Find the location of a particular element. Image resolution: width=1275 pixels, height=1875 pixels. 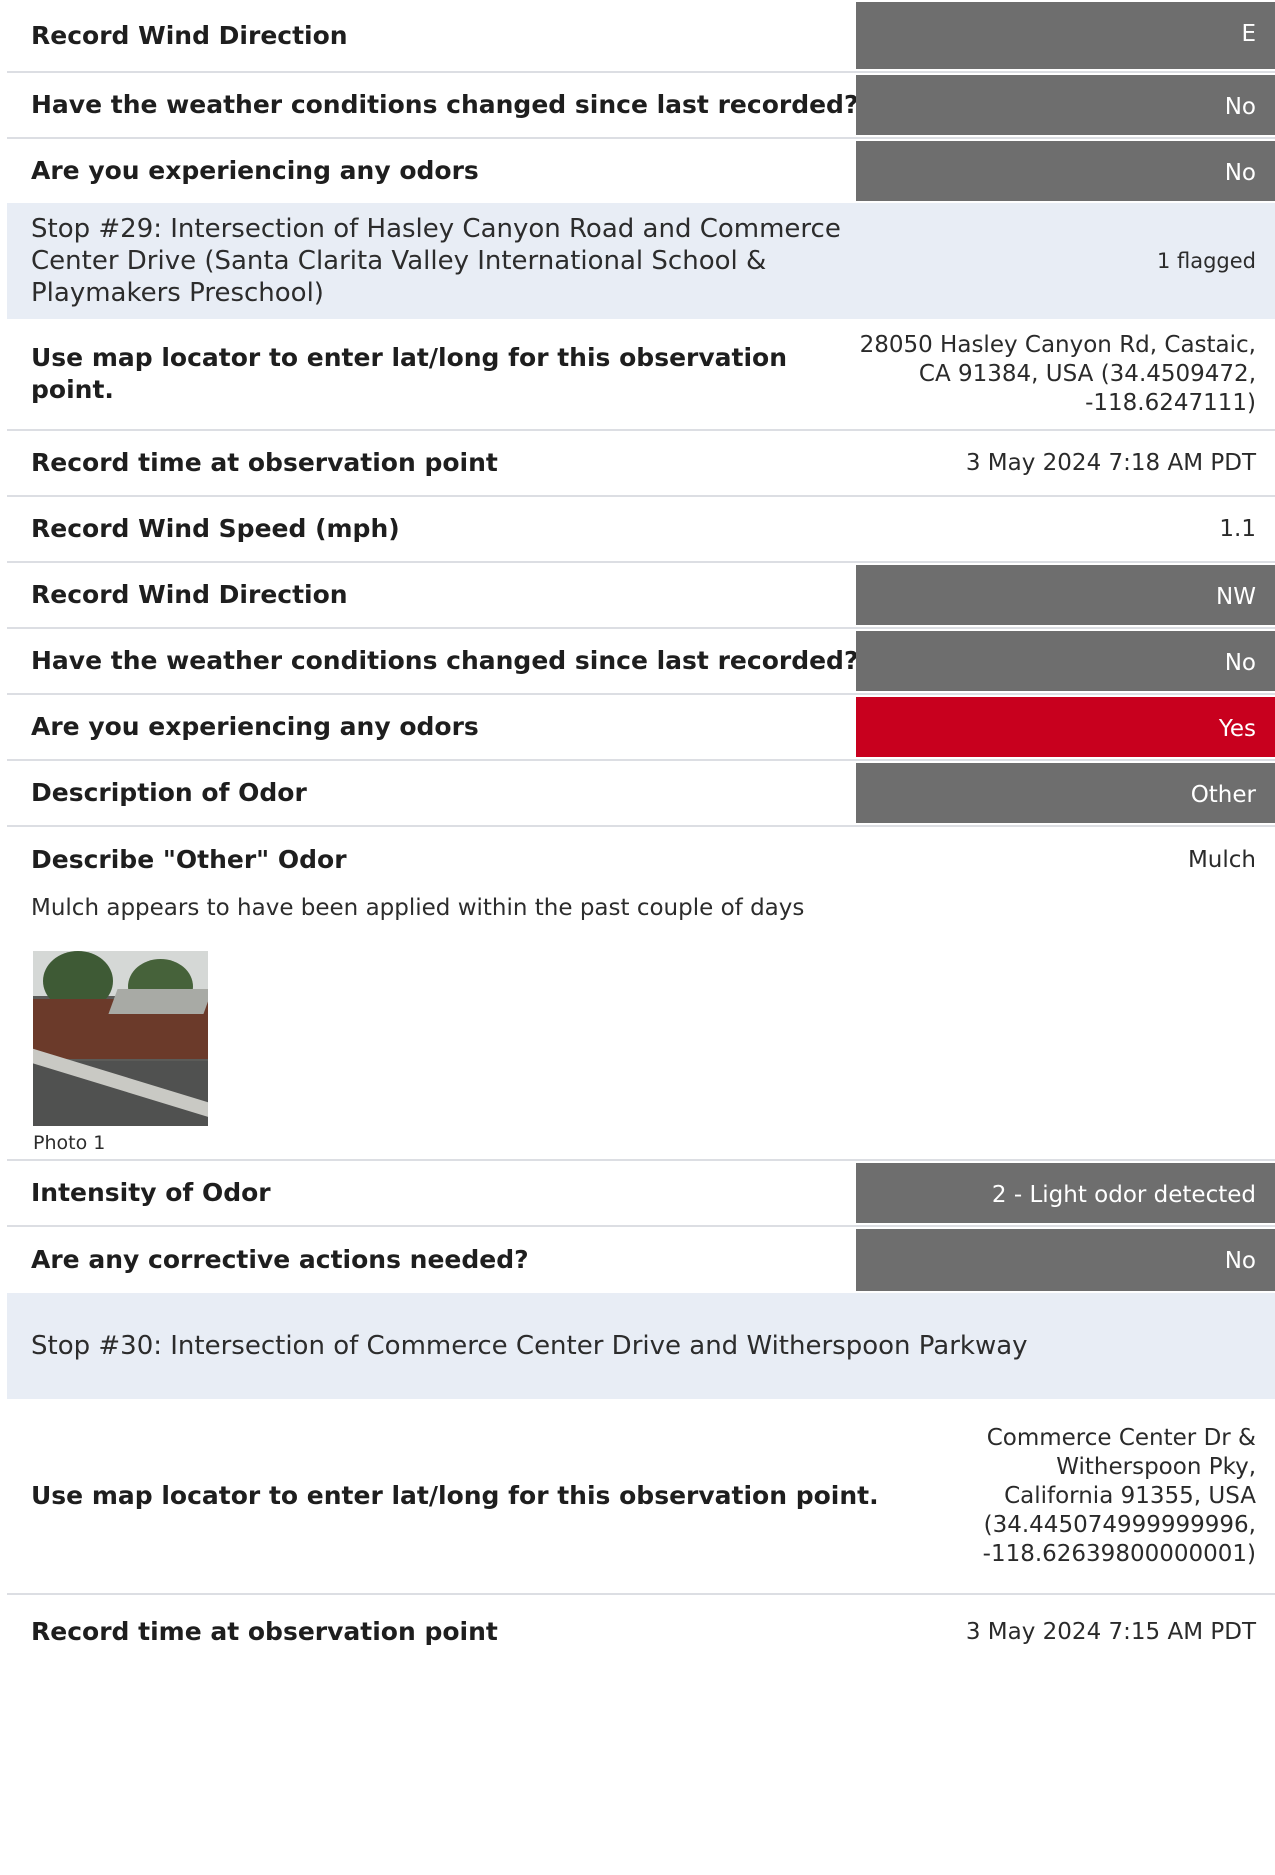

other-odor-value: Mulch is located at coordinates (1221, 859).